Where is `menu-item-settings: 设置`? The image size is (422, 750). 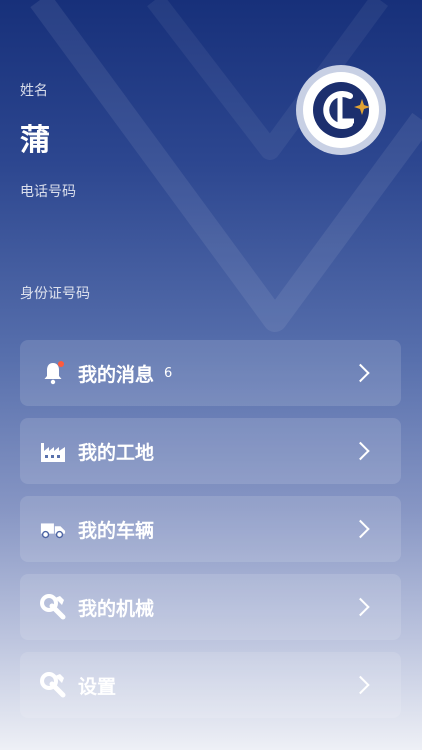
menu-item-settings: 设置 is located at coordinates (210, 685).